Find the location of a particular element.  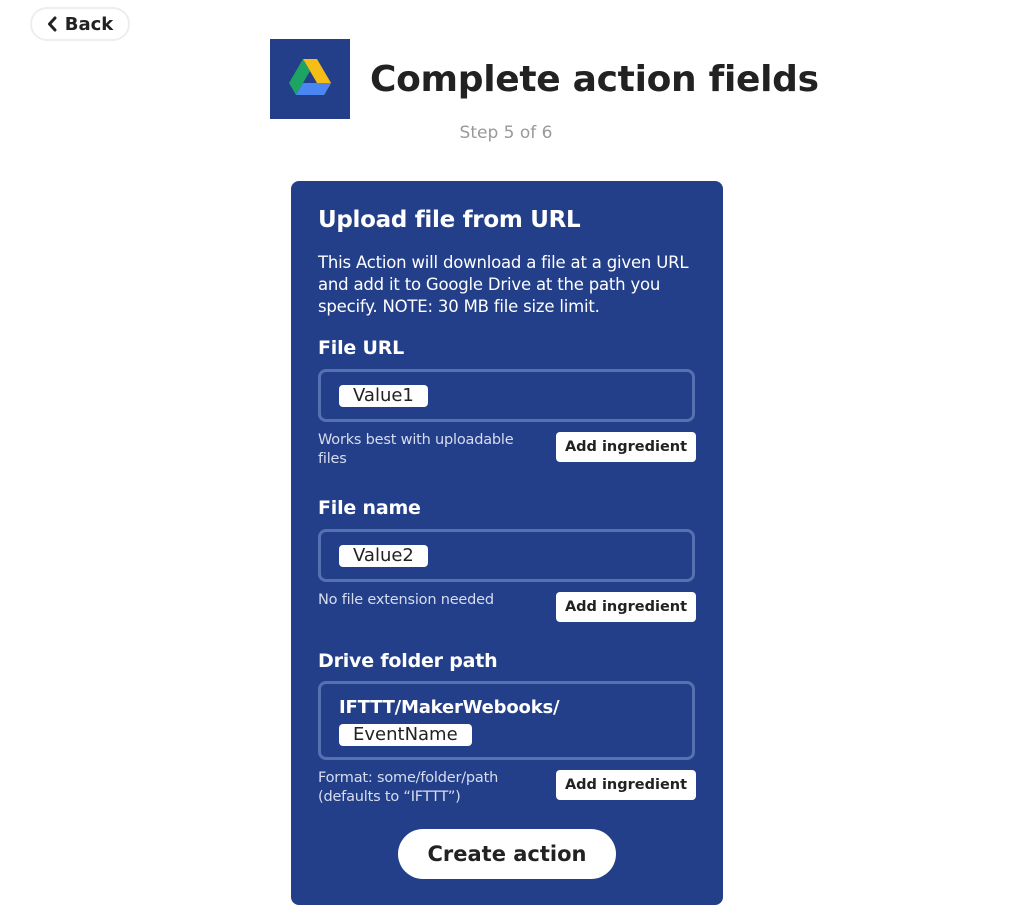

google-drive-icon is located at coordinates (310, 79).